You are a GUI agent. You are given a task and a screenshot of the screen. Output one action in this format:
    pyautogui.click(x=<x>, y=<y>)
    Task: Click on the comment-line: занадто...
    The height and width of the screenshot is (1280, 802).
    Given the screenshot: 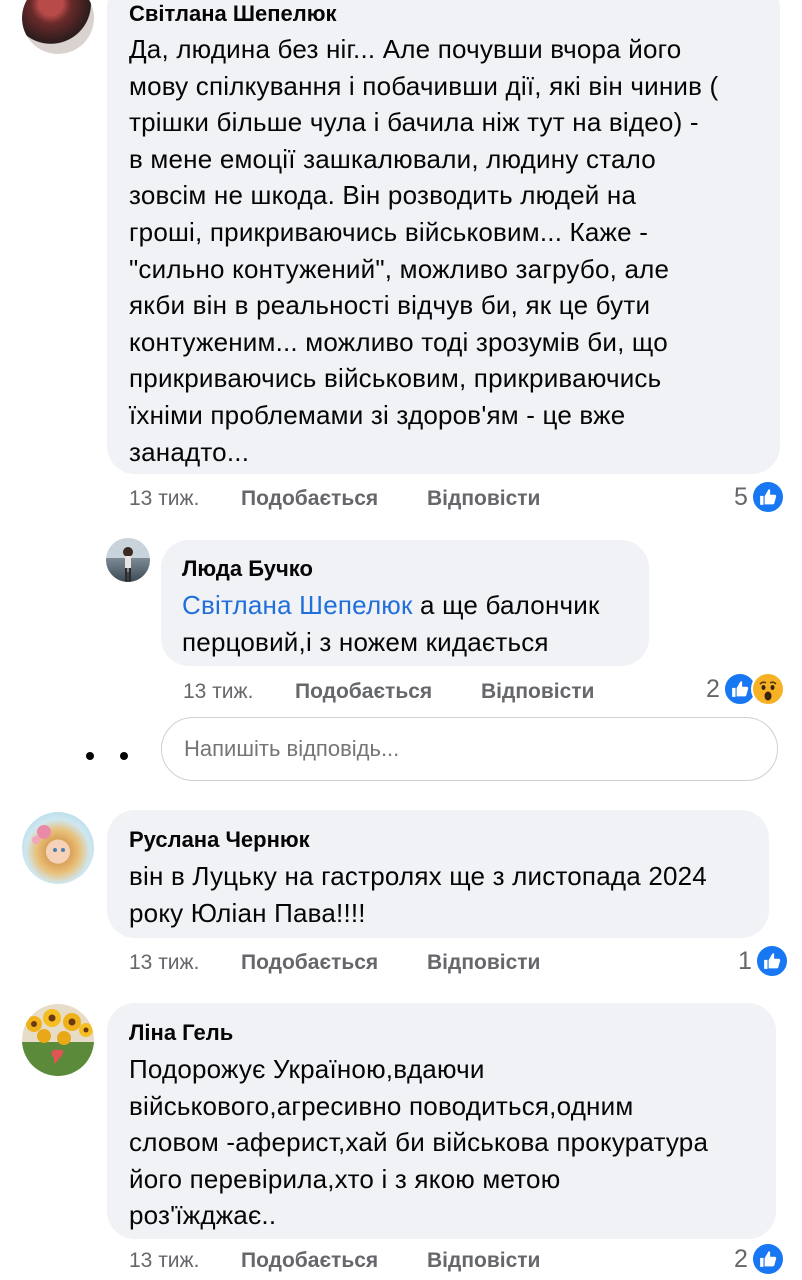 What is the action you would take?
    pyautogui.click(x=189, y=451)
    